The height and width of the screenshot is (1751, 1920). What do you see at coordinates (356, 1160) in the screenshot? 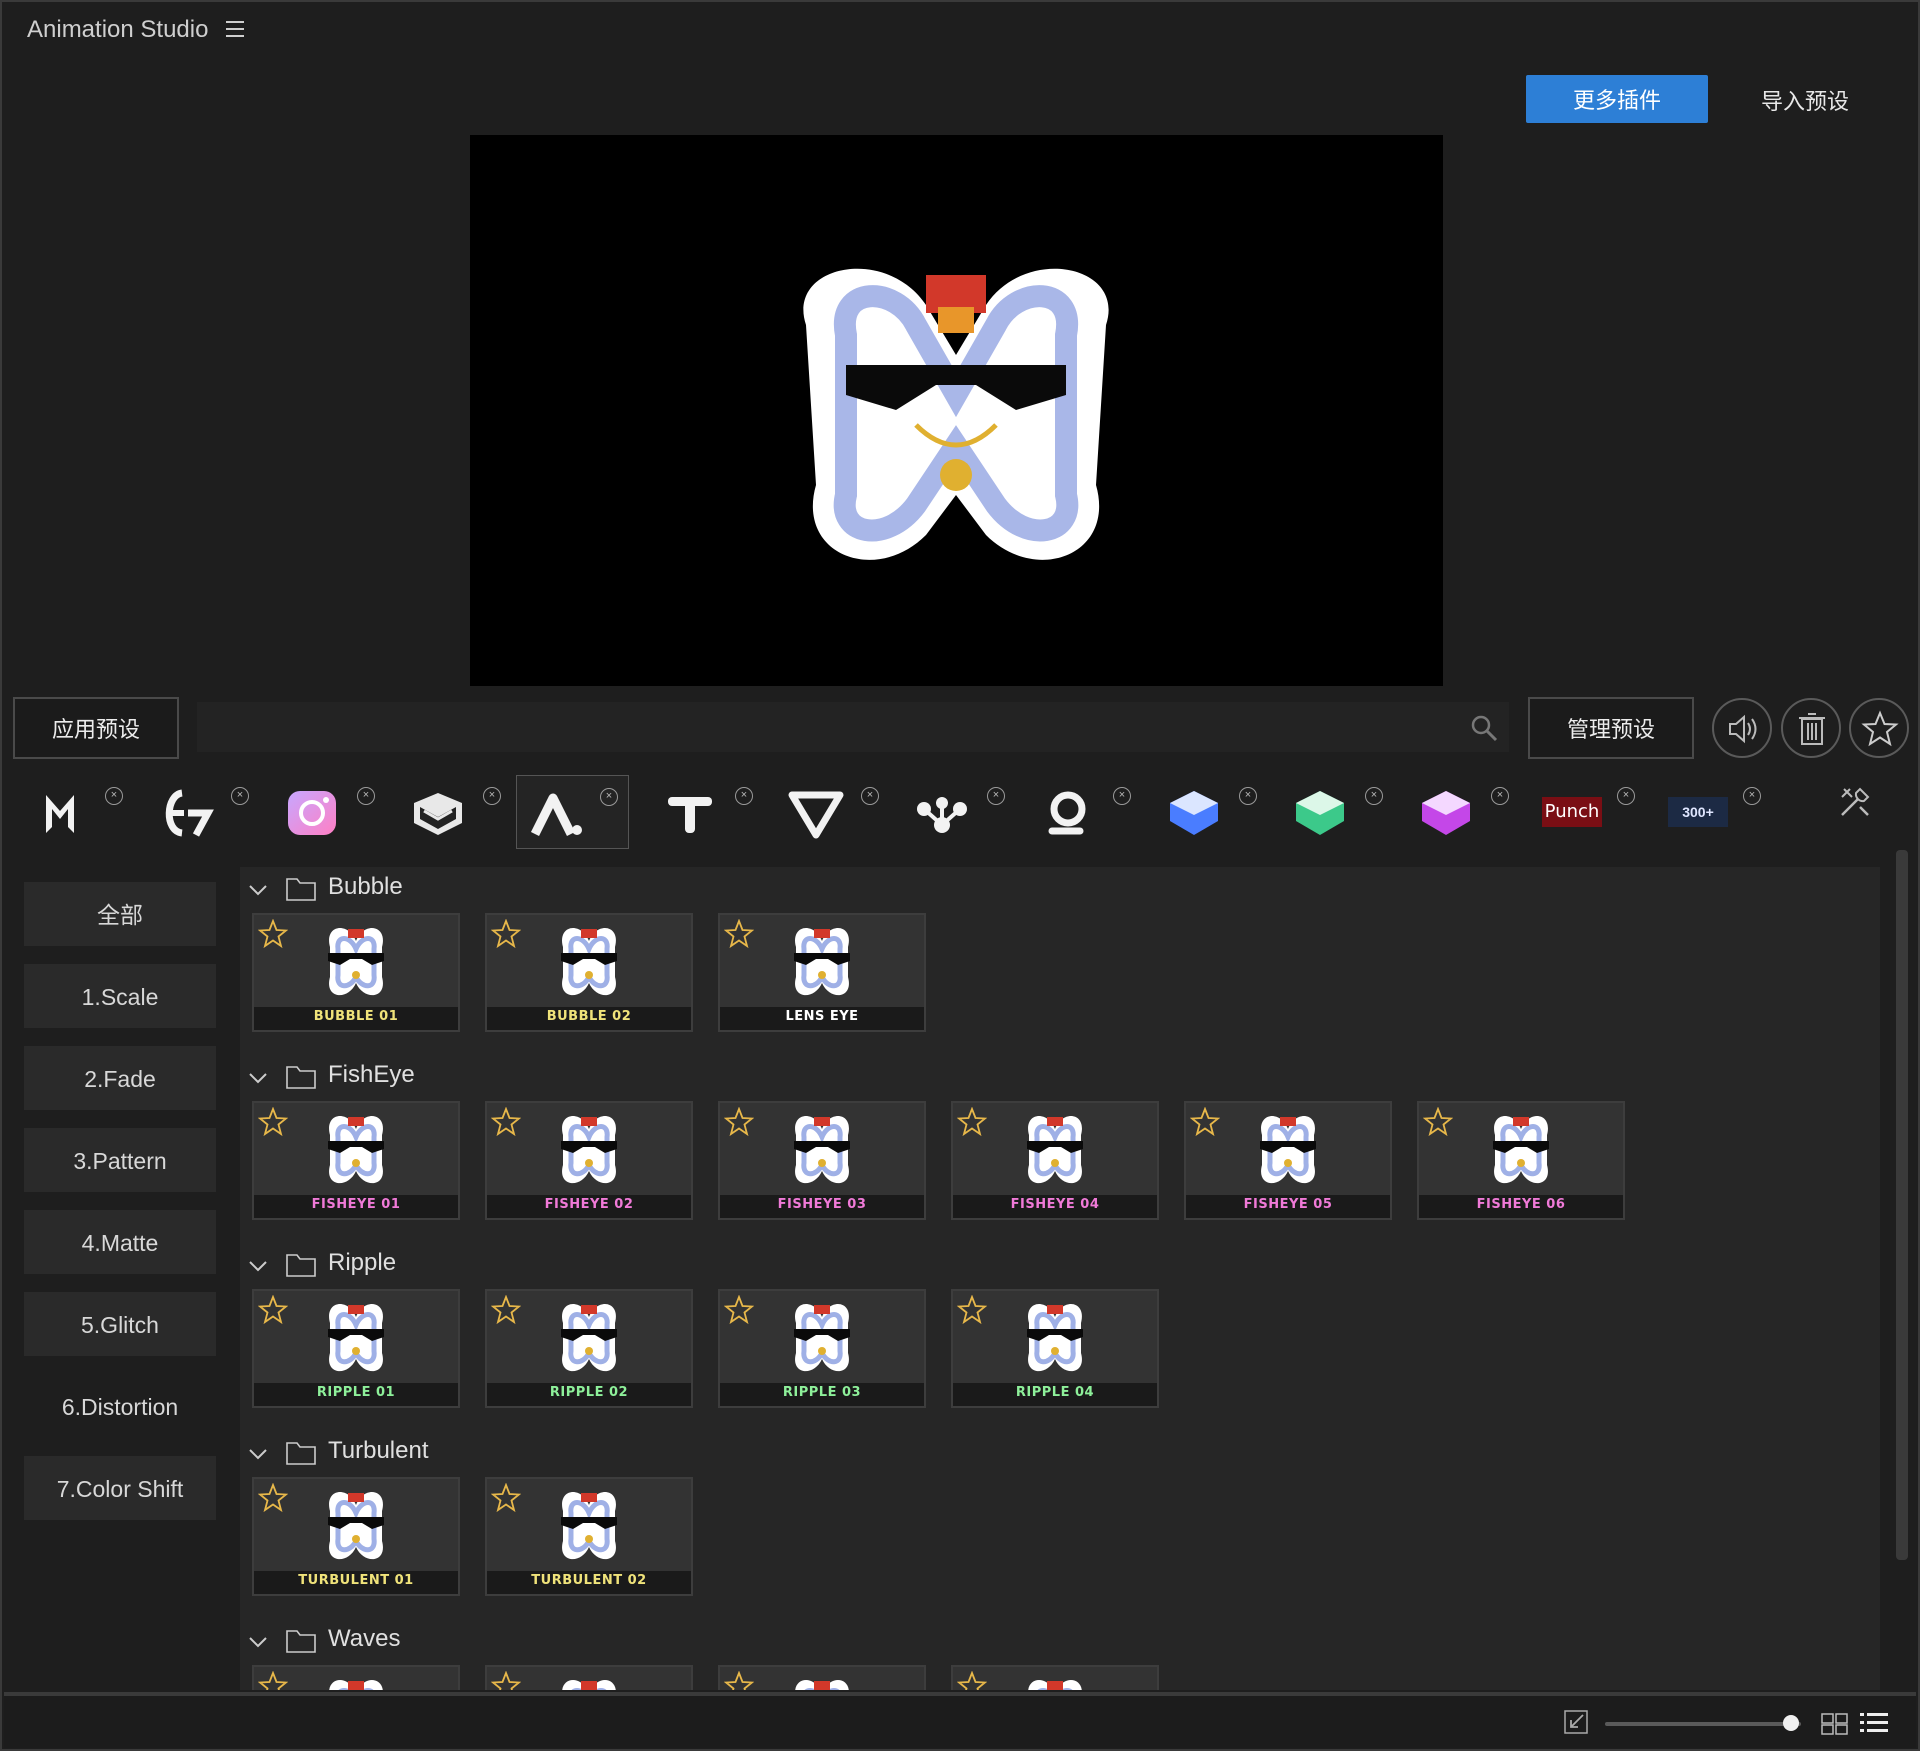
I see `preset-card: FISHEYE 01` at bounding box center [356, 1160].